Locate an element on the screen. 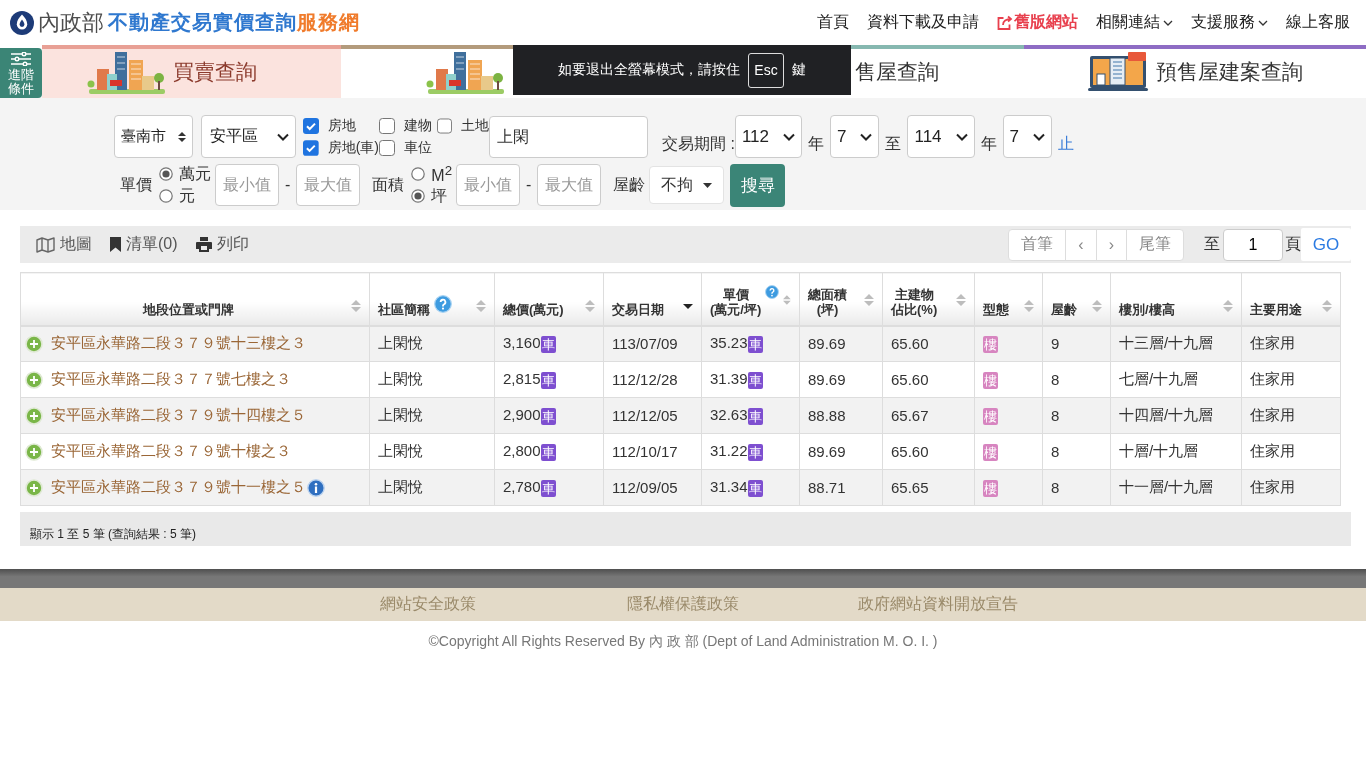 The height and width of the screenshot is (768, 1366). site-title: 不動產交易實價查詢服務網 is located at coordinates (234, 22).